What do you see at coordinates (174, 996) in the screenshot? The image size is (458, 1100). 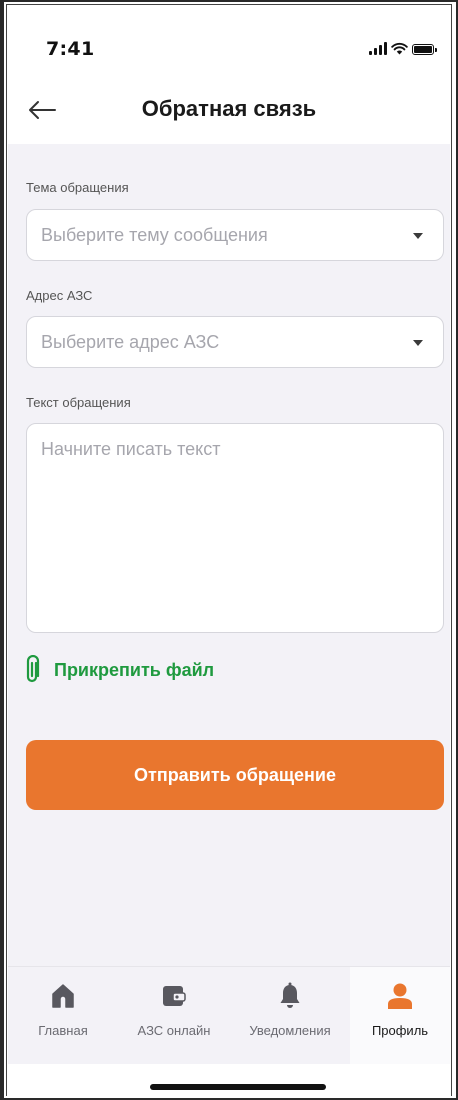 I see `wallet-icon` at bounding box center [174, 996].